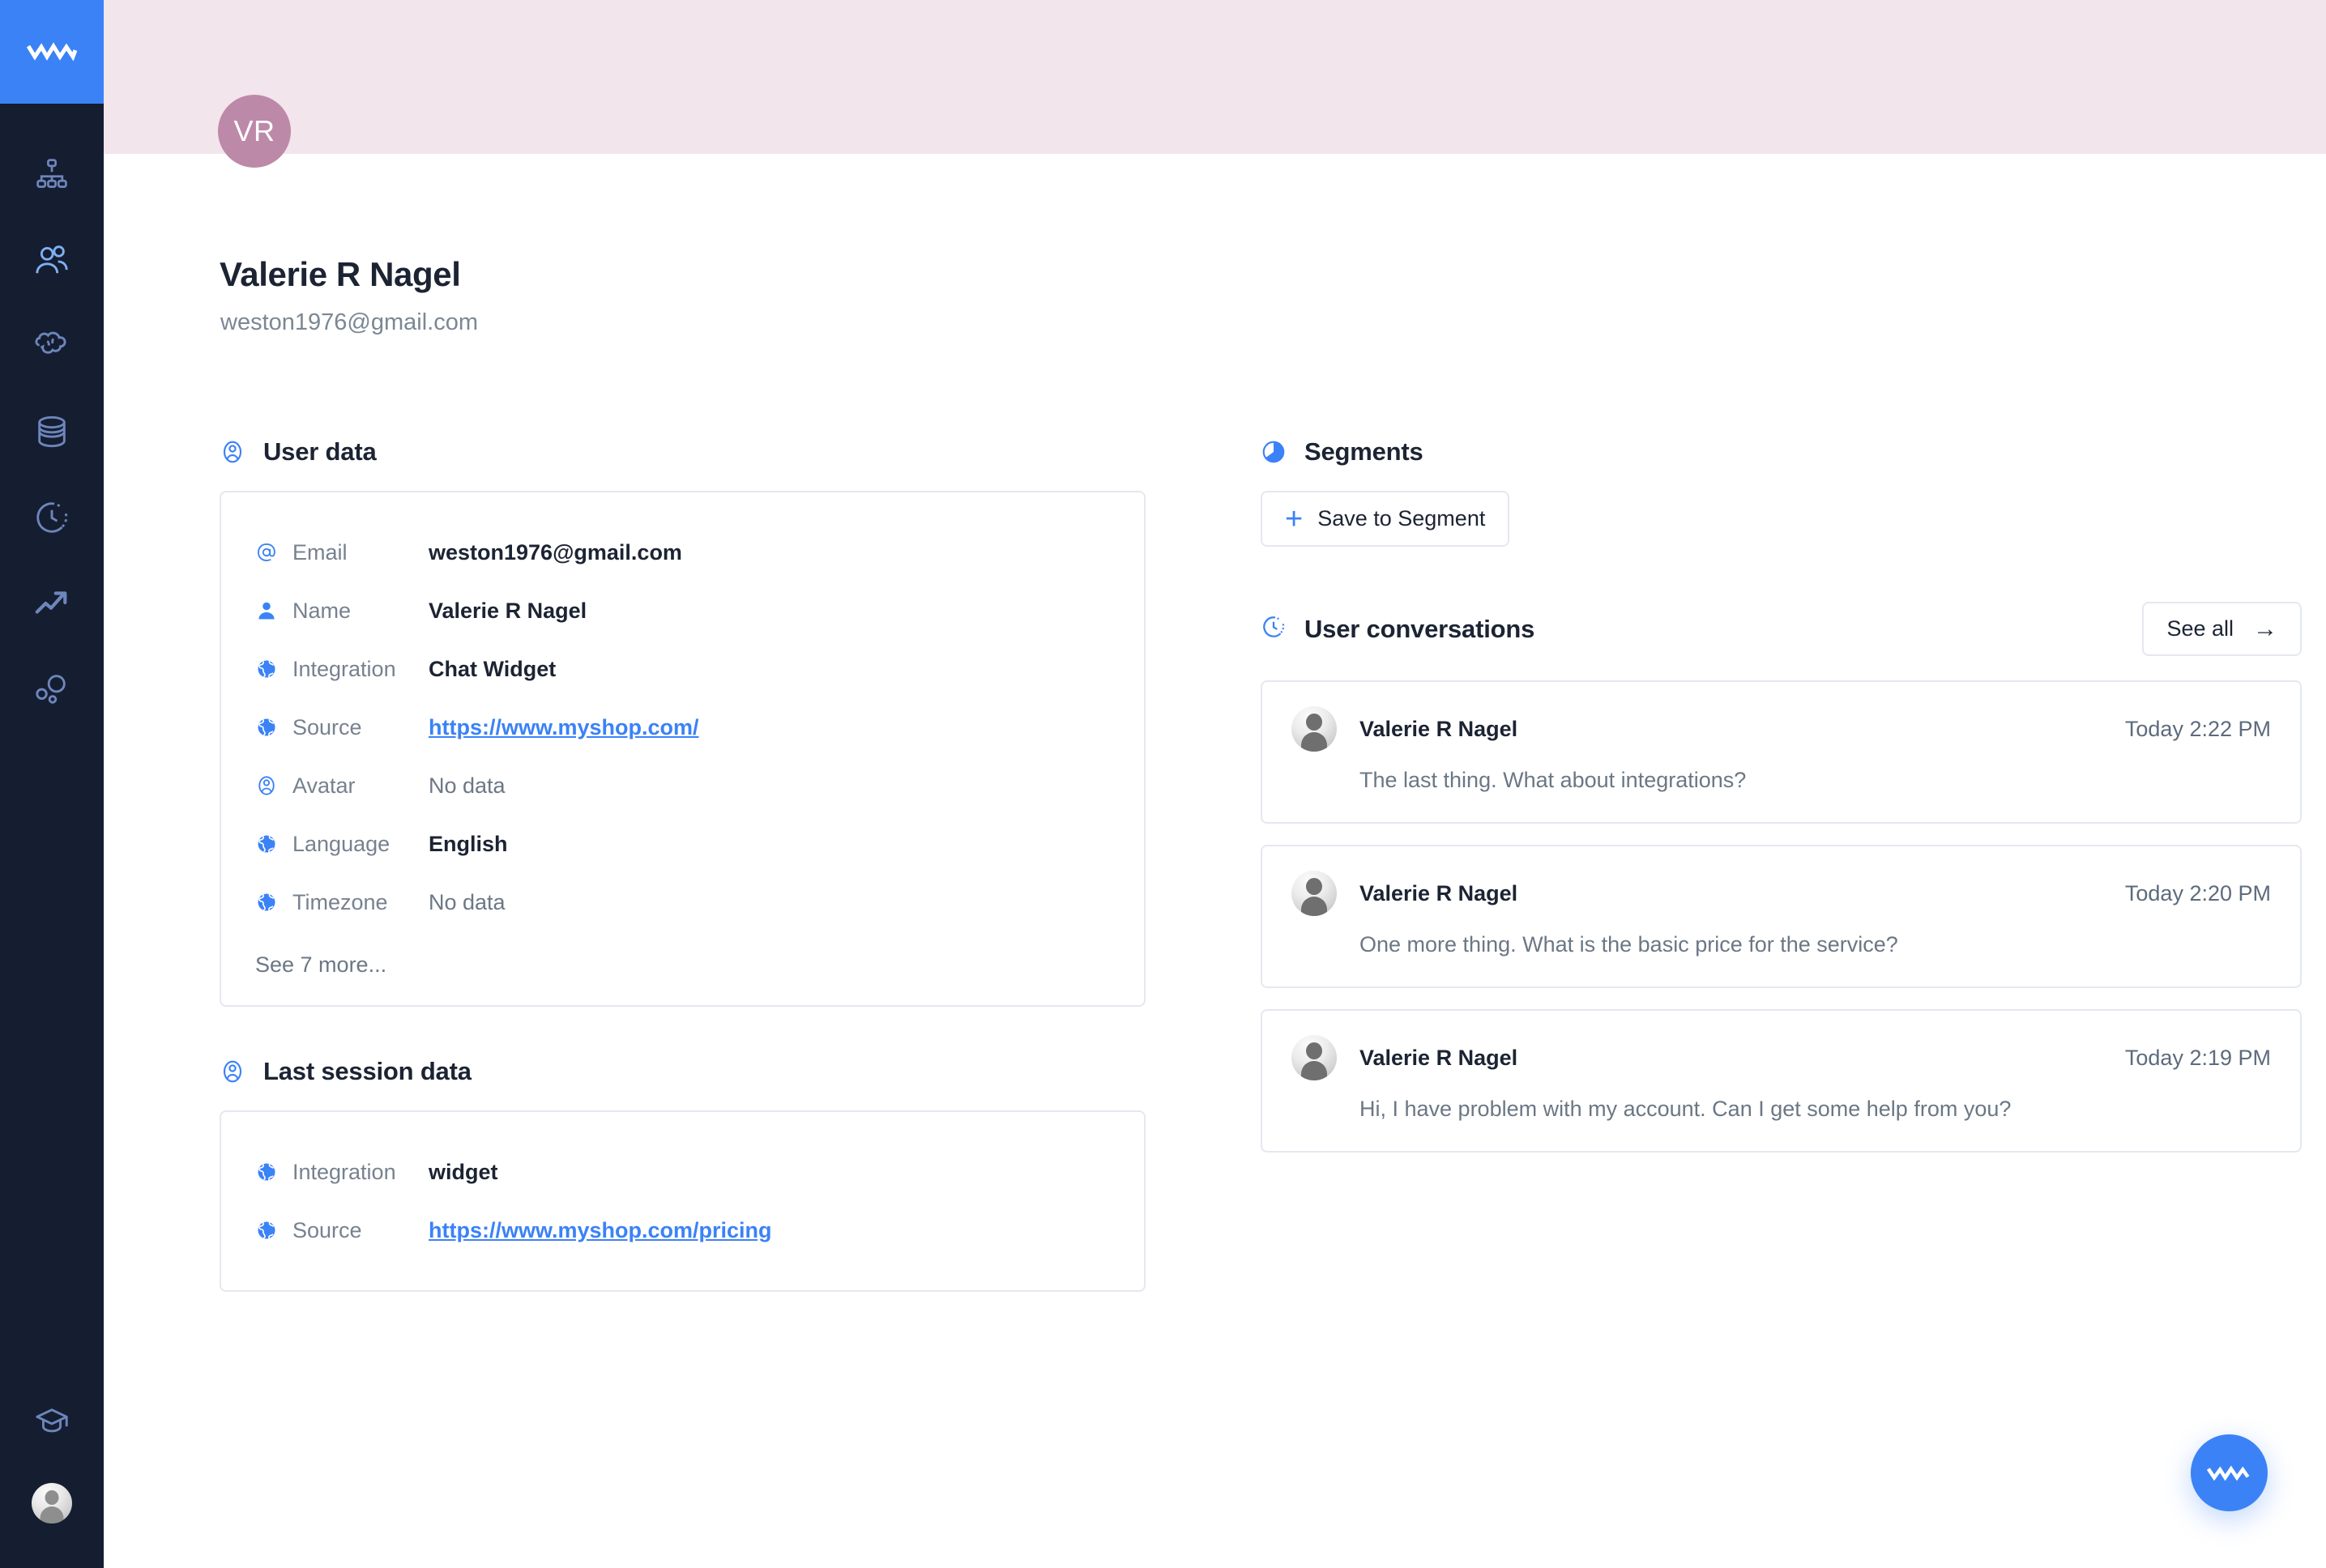 Image resolution: width=2326 pixels, height=1568 pixels. What do you see at coordinates (324, 785) in the screenshot?
I see `data-row-key: Avatar` at bounding box center [324, 785].